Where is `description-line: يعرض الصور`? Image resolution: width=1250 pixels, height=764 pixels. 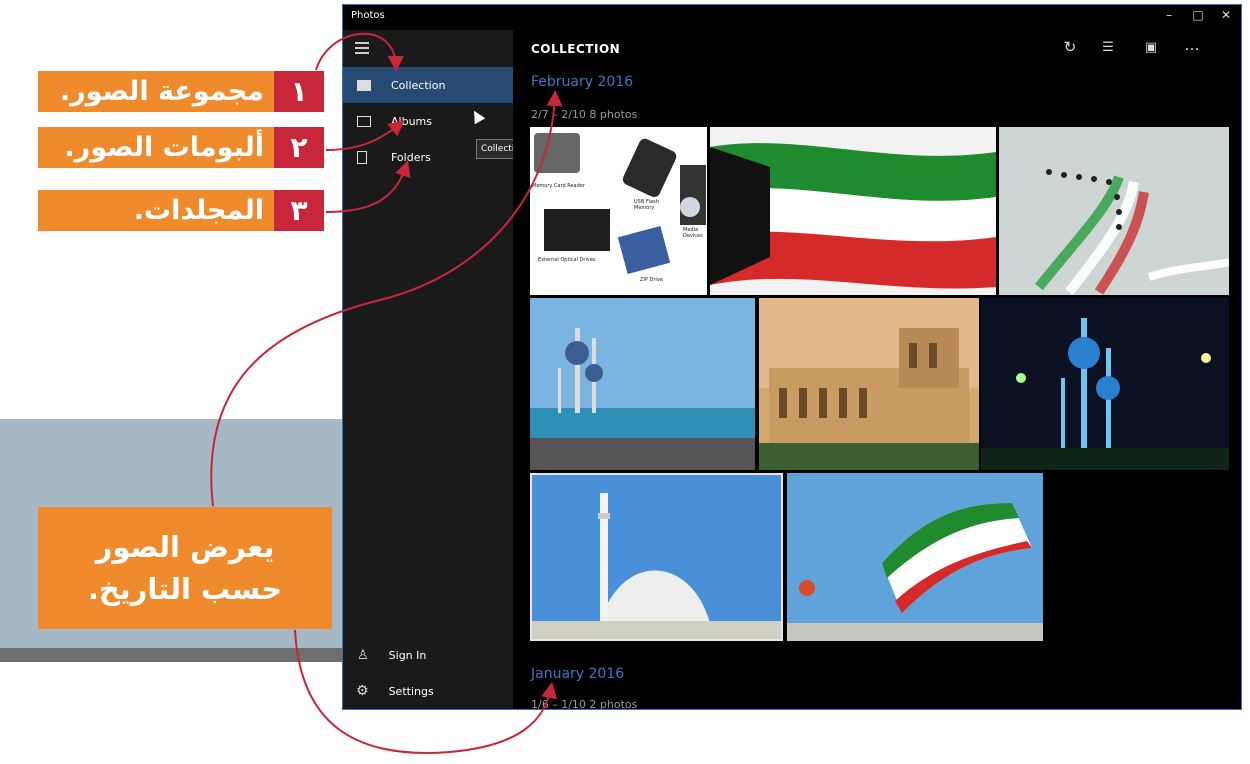 description-line: يعرض الصور is located at coordinates (185, 546).